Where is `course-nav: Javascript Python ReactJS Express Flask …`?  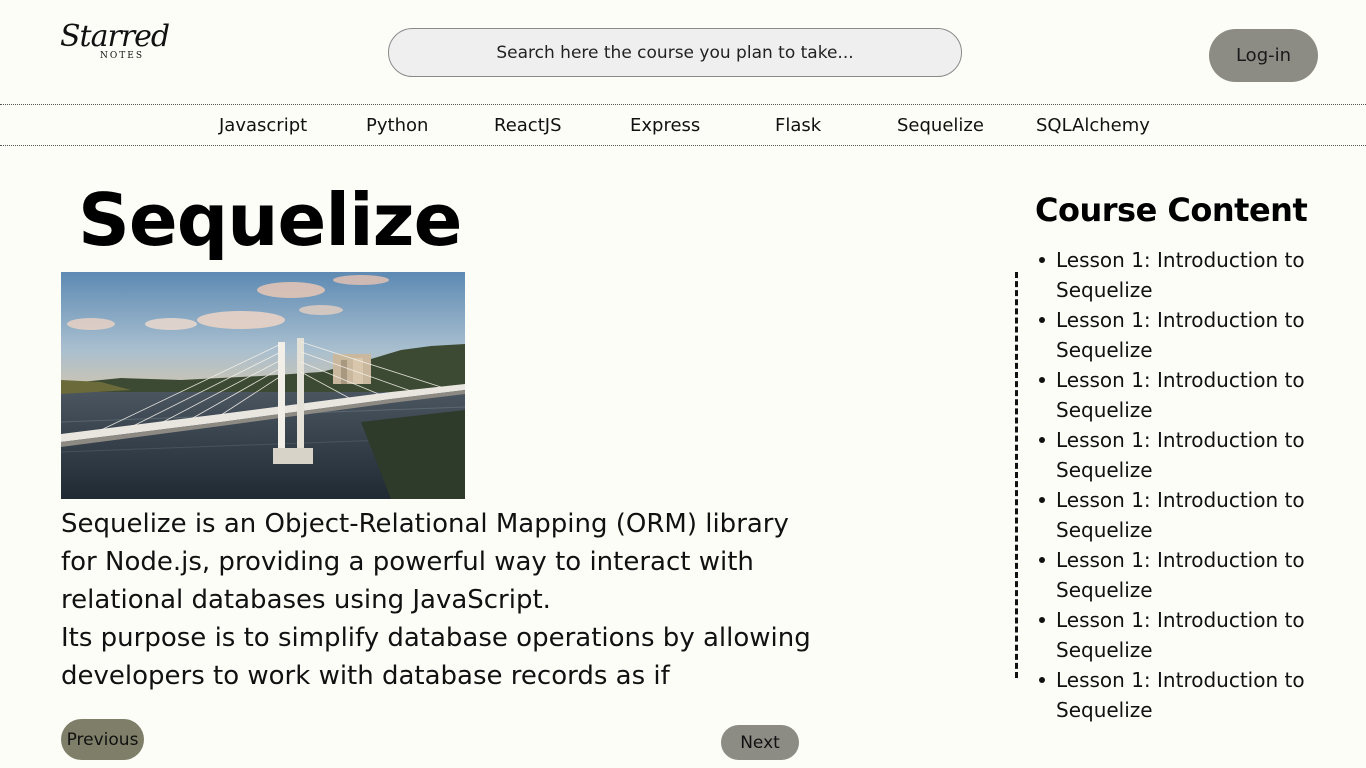 course-nav: Javascript Python ReactJS Express Flask … is located at coordinates (683, 125).